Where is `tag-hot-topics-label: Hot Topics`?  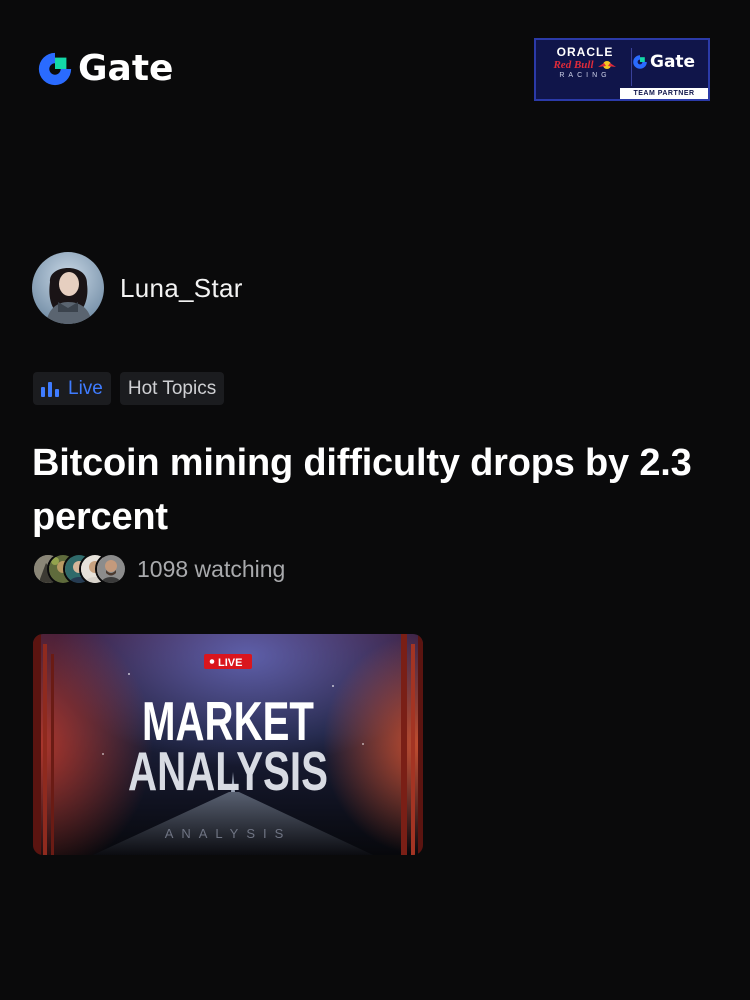 tag-hot-topics-label: Hot Topics is located at coordinates (172, 388).